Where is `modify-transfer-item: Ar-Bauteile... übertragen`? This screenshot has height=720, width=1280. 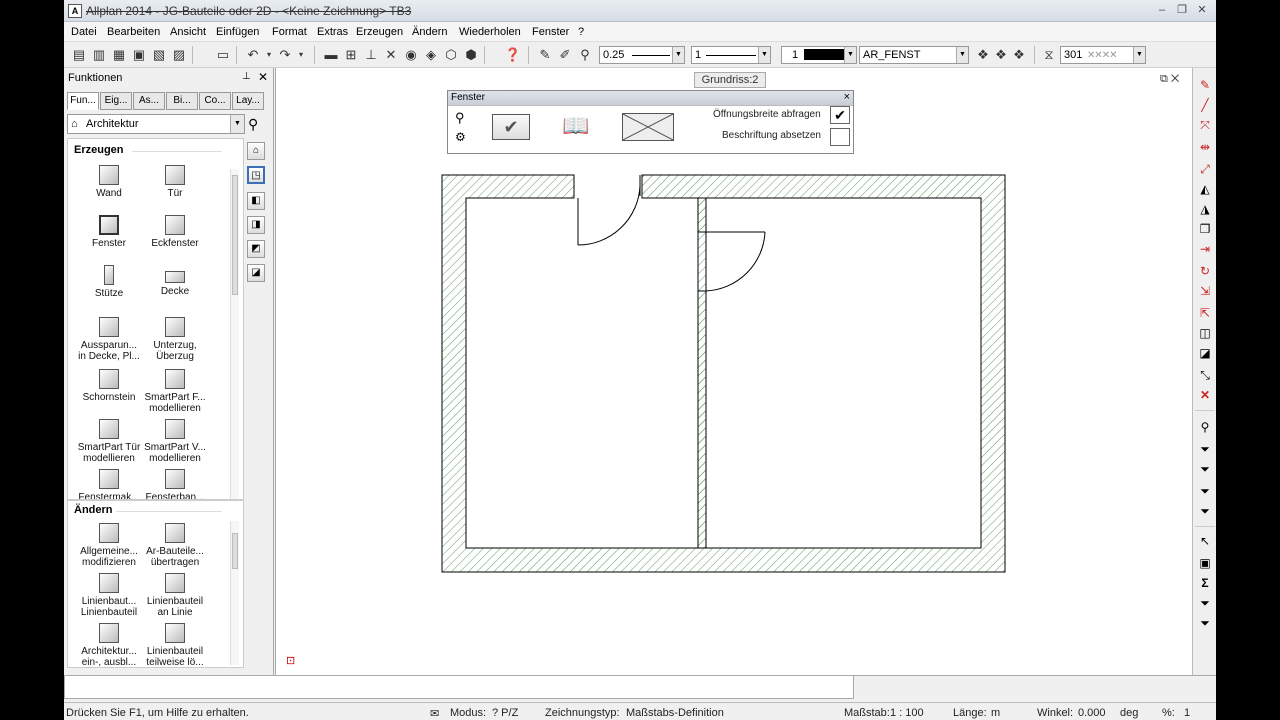
modify-transfer-item: Ar-Bauteile... übertragen is located at coordinates (175, 545).